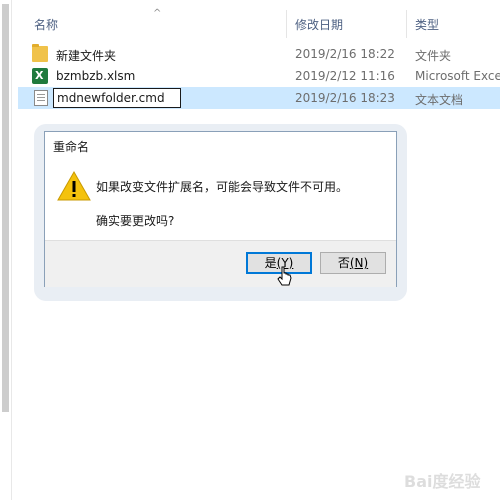 The image size is (500, 500). Describe the element at coordinates (457, 76) in the screenshot. I see `file-type: Microsoft Excel` at that location.